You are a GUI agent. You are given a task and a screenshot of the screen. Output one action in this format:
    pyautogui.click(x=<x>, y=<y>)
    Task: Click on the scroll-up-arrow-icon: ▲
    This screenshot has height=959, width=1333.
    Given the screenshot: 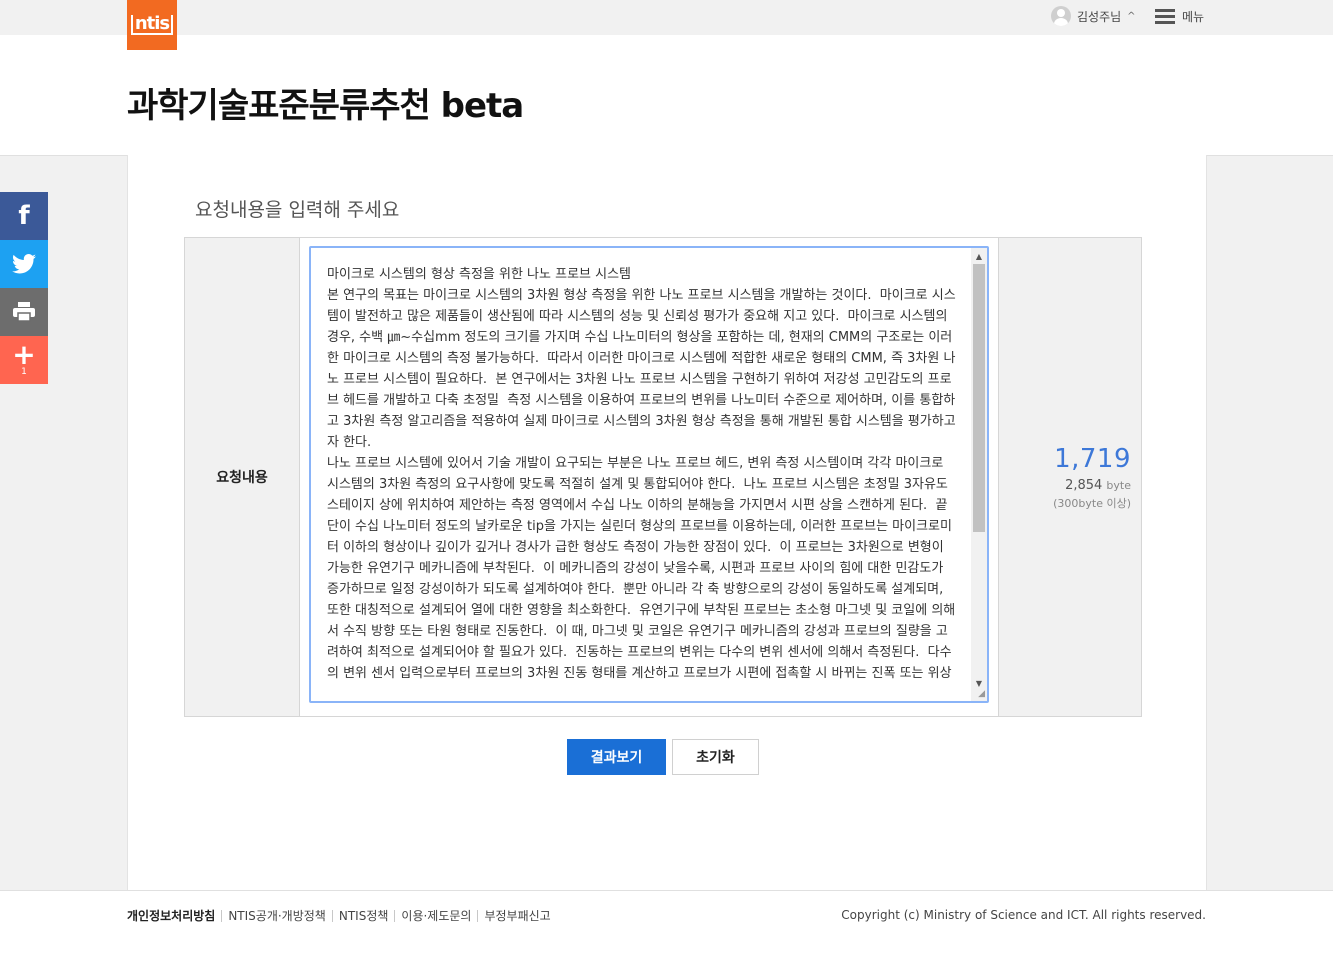 What is the action you would take?
    pyautogui.click(x=979, y=256)
    